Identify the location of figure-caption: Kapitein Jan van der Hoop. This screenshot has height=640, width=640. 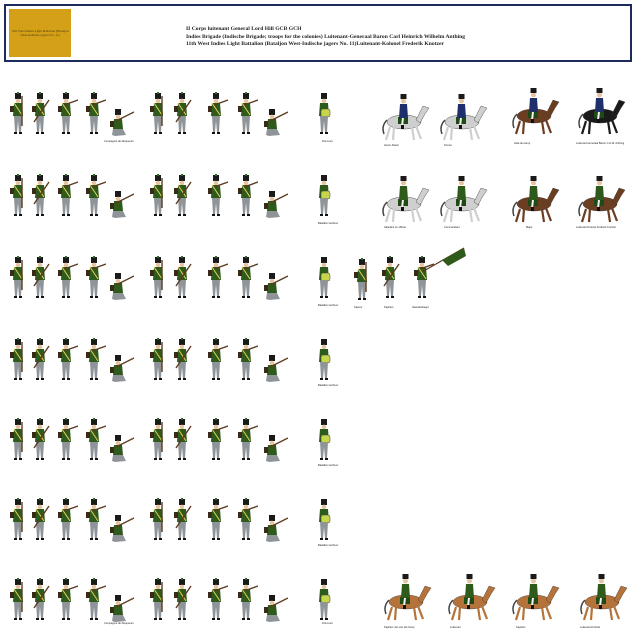
(399, 627).